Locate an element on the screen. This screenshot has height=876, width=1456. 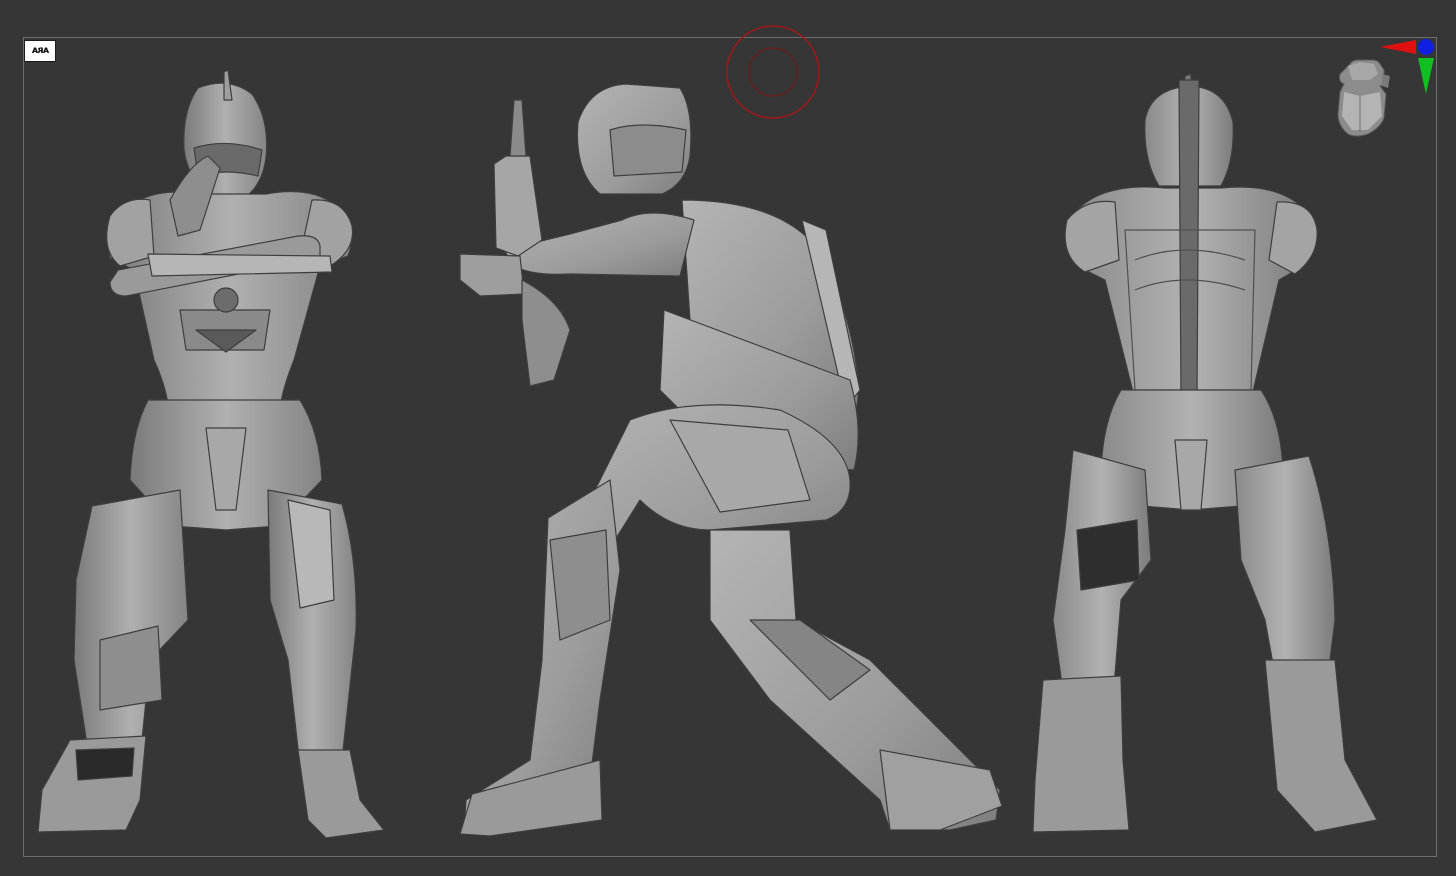
figures-icon: ᴀᴙᴀ is located at coordinates (40, 51).